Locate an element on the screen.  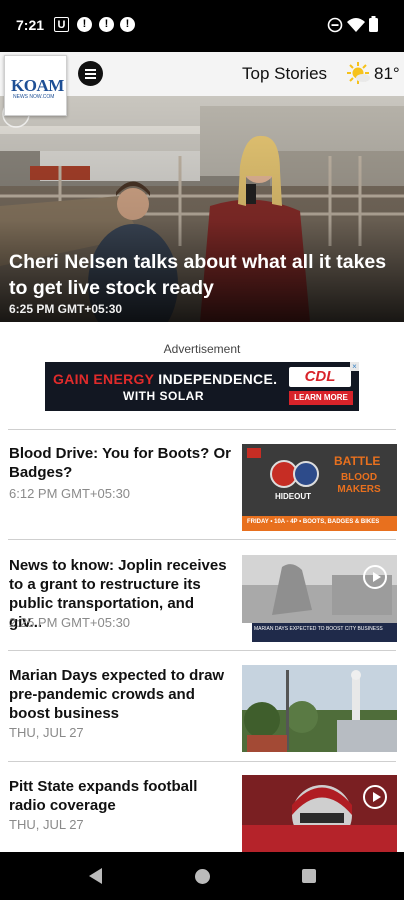
home-icon is located at coordinates (202, 876).